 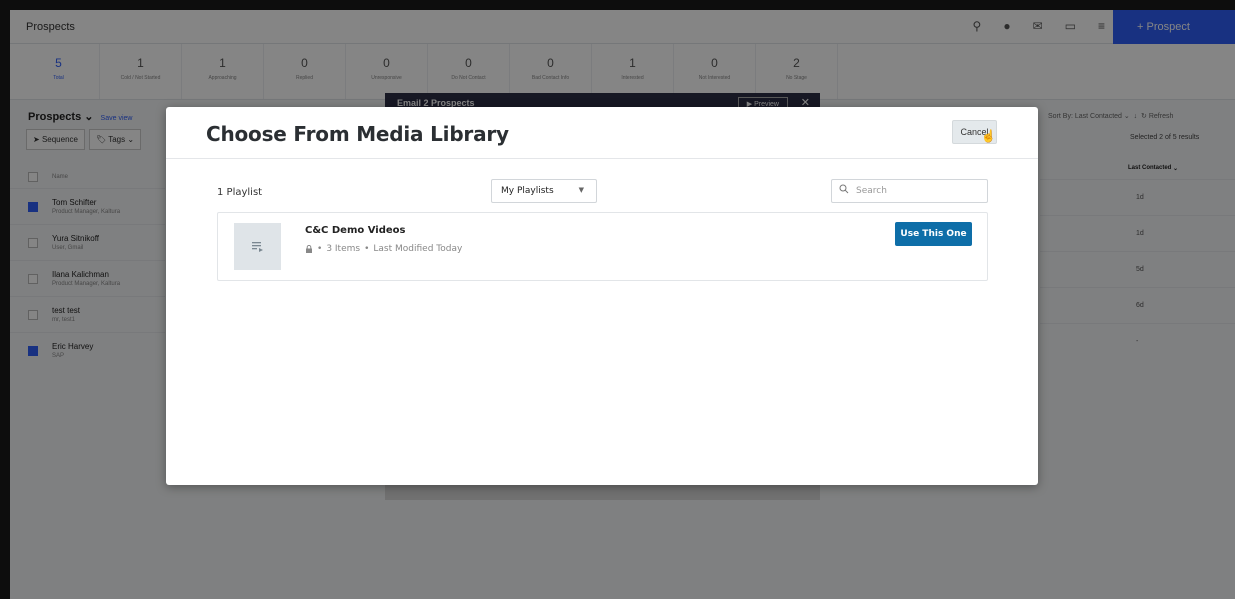 I want to click on search-input: Search, so click(x=909, y=191).